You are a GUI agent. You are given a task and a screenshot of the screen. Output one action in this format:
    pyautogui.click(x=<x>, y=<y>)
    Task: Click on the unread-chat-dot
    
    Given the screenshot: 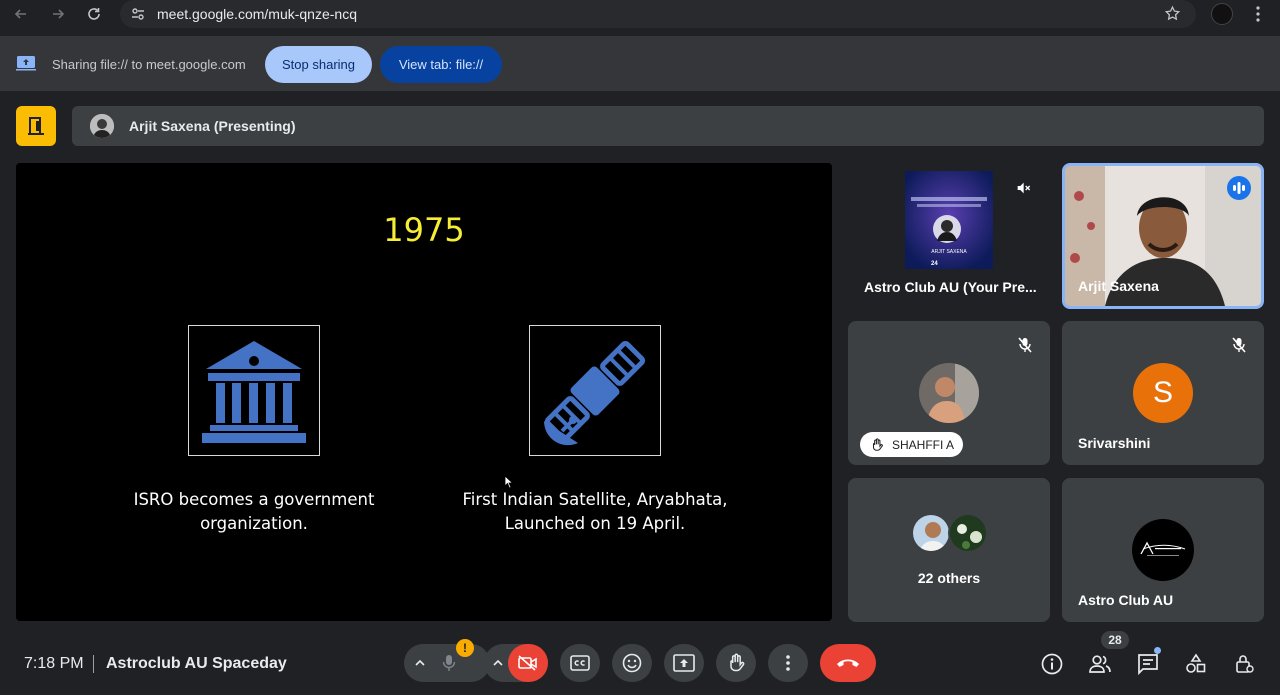 What is the action you would take?
    pyautogui.click(x=1157, y=650)
    